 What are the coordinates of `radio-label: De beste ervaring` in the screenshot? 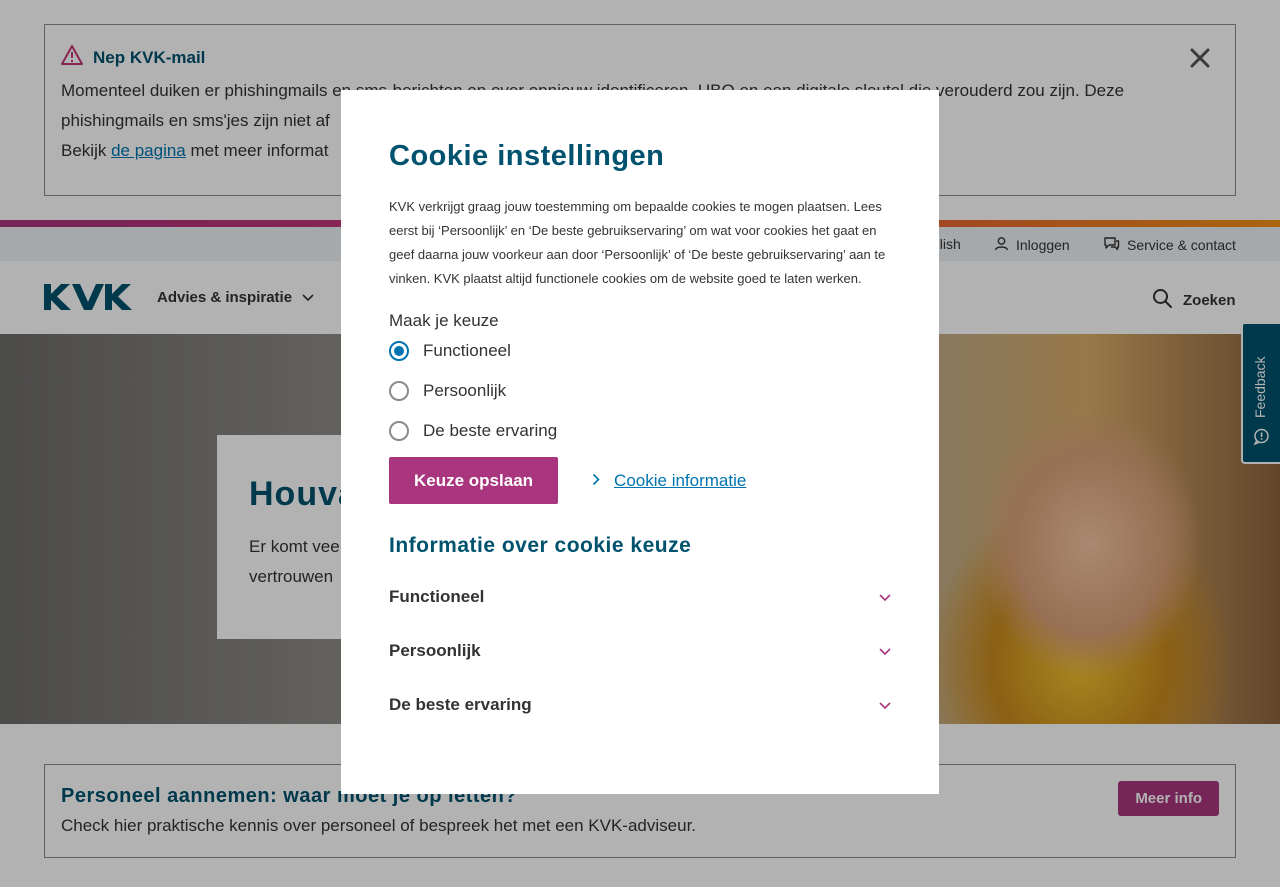 It's located at (490, 430).